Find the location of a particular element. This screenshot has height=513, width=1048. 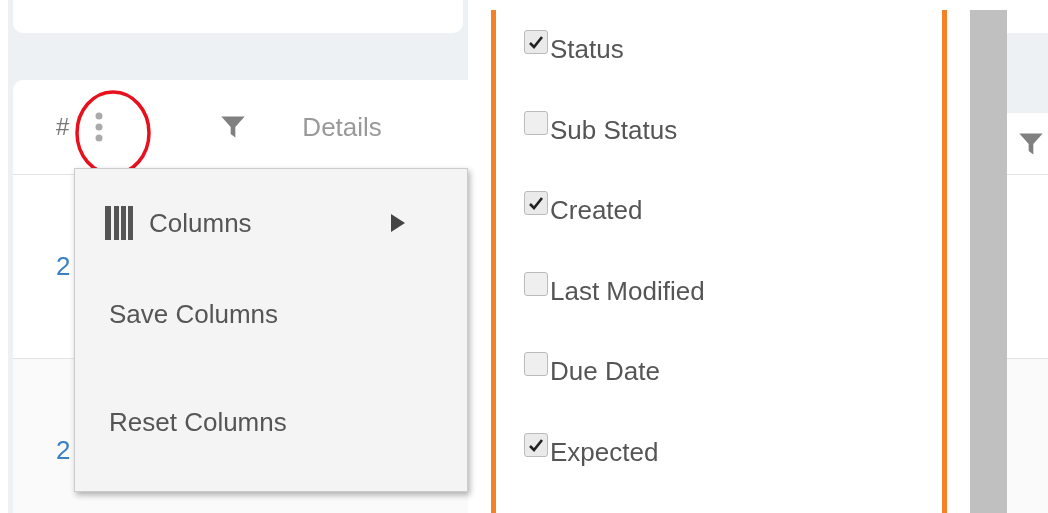

option-label: Expected is located at coordinates (604, 451).